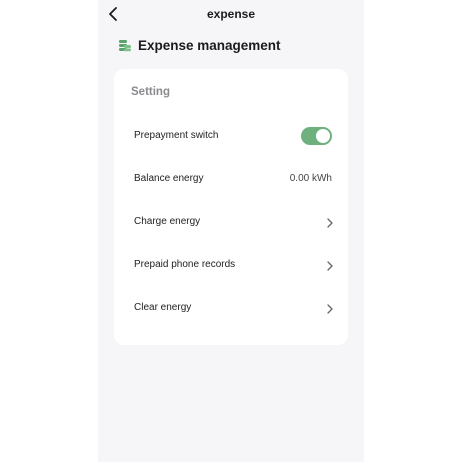 This screenshot has width=462, height=462. I want to click on setting-label: Prepayment switch, so click(176, 135).